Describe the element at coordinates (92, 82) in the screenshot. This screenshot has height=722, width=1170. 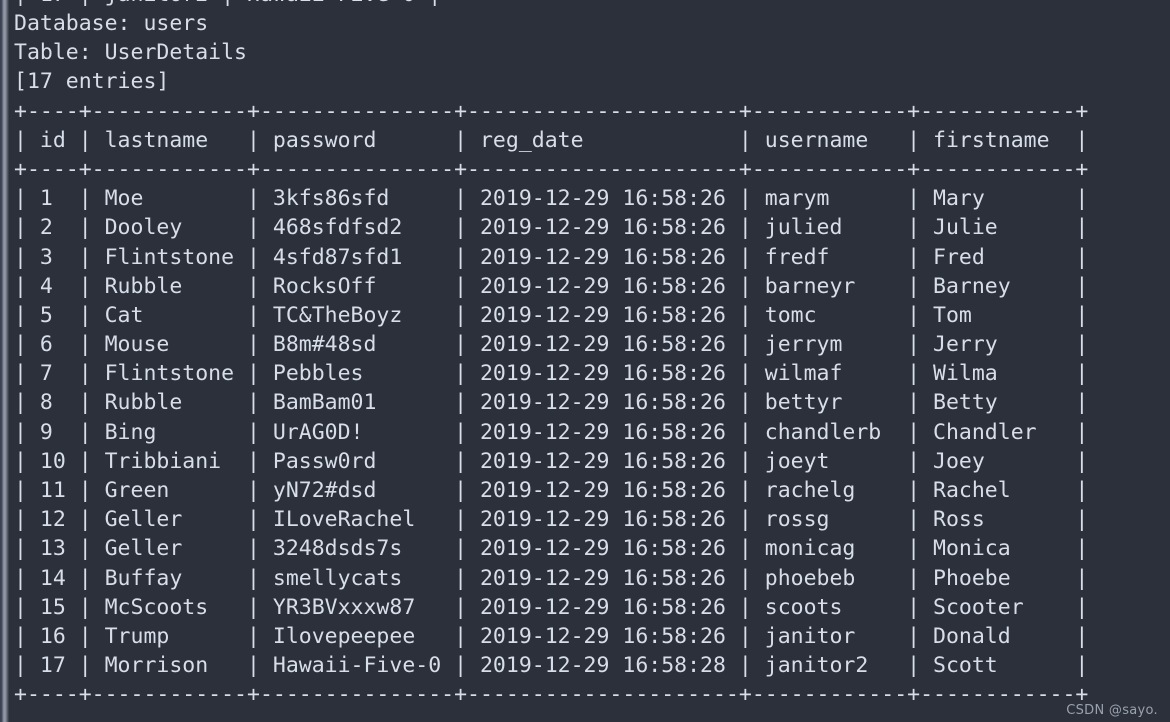
I see `entries-count-line: [17 entries]` at that location.